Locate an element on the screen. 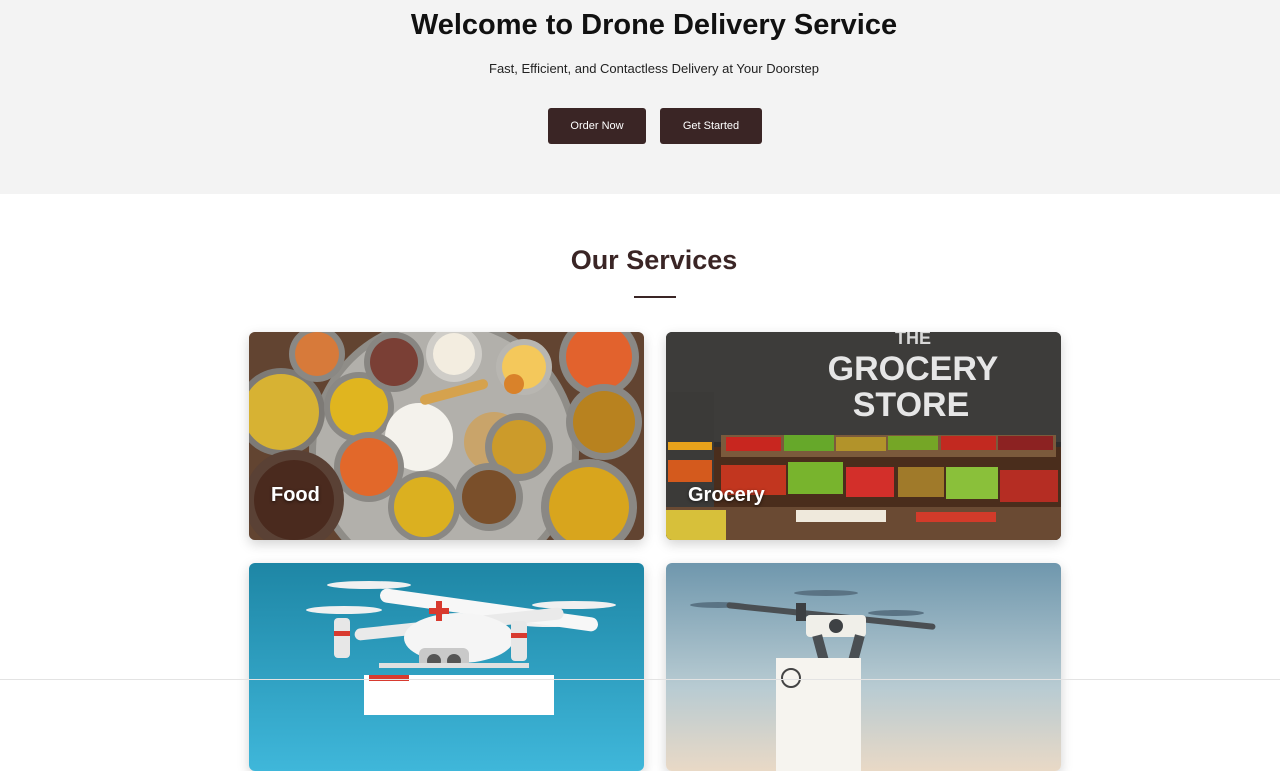  medical-drone-image is located at coordinates (446, 667).